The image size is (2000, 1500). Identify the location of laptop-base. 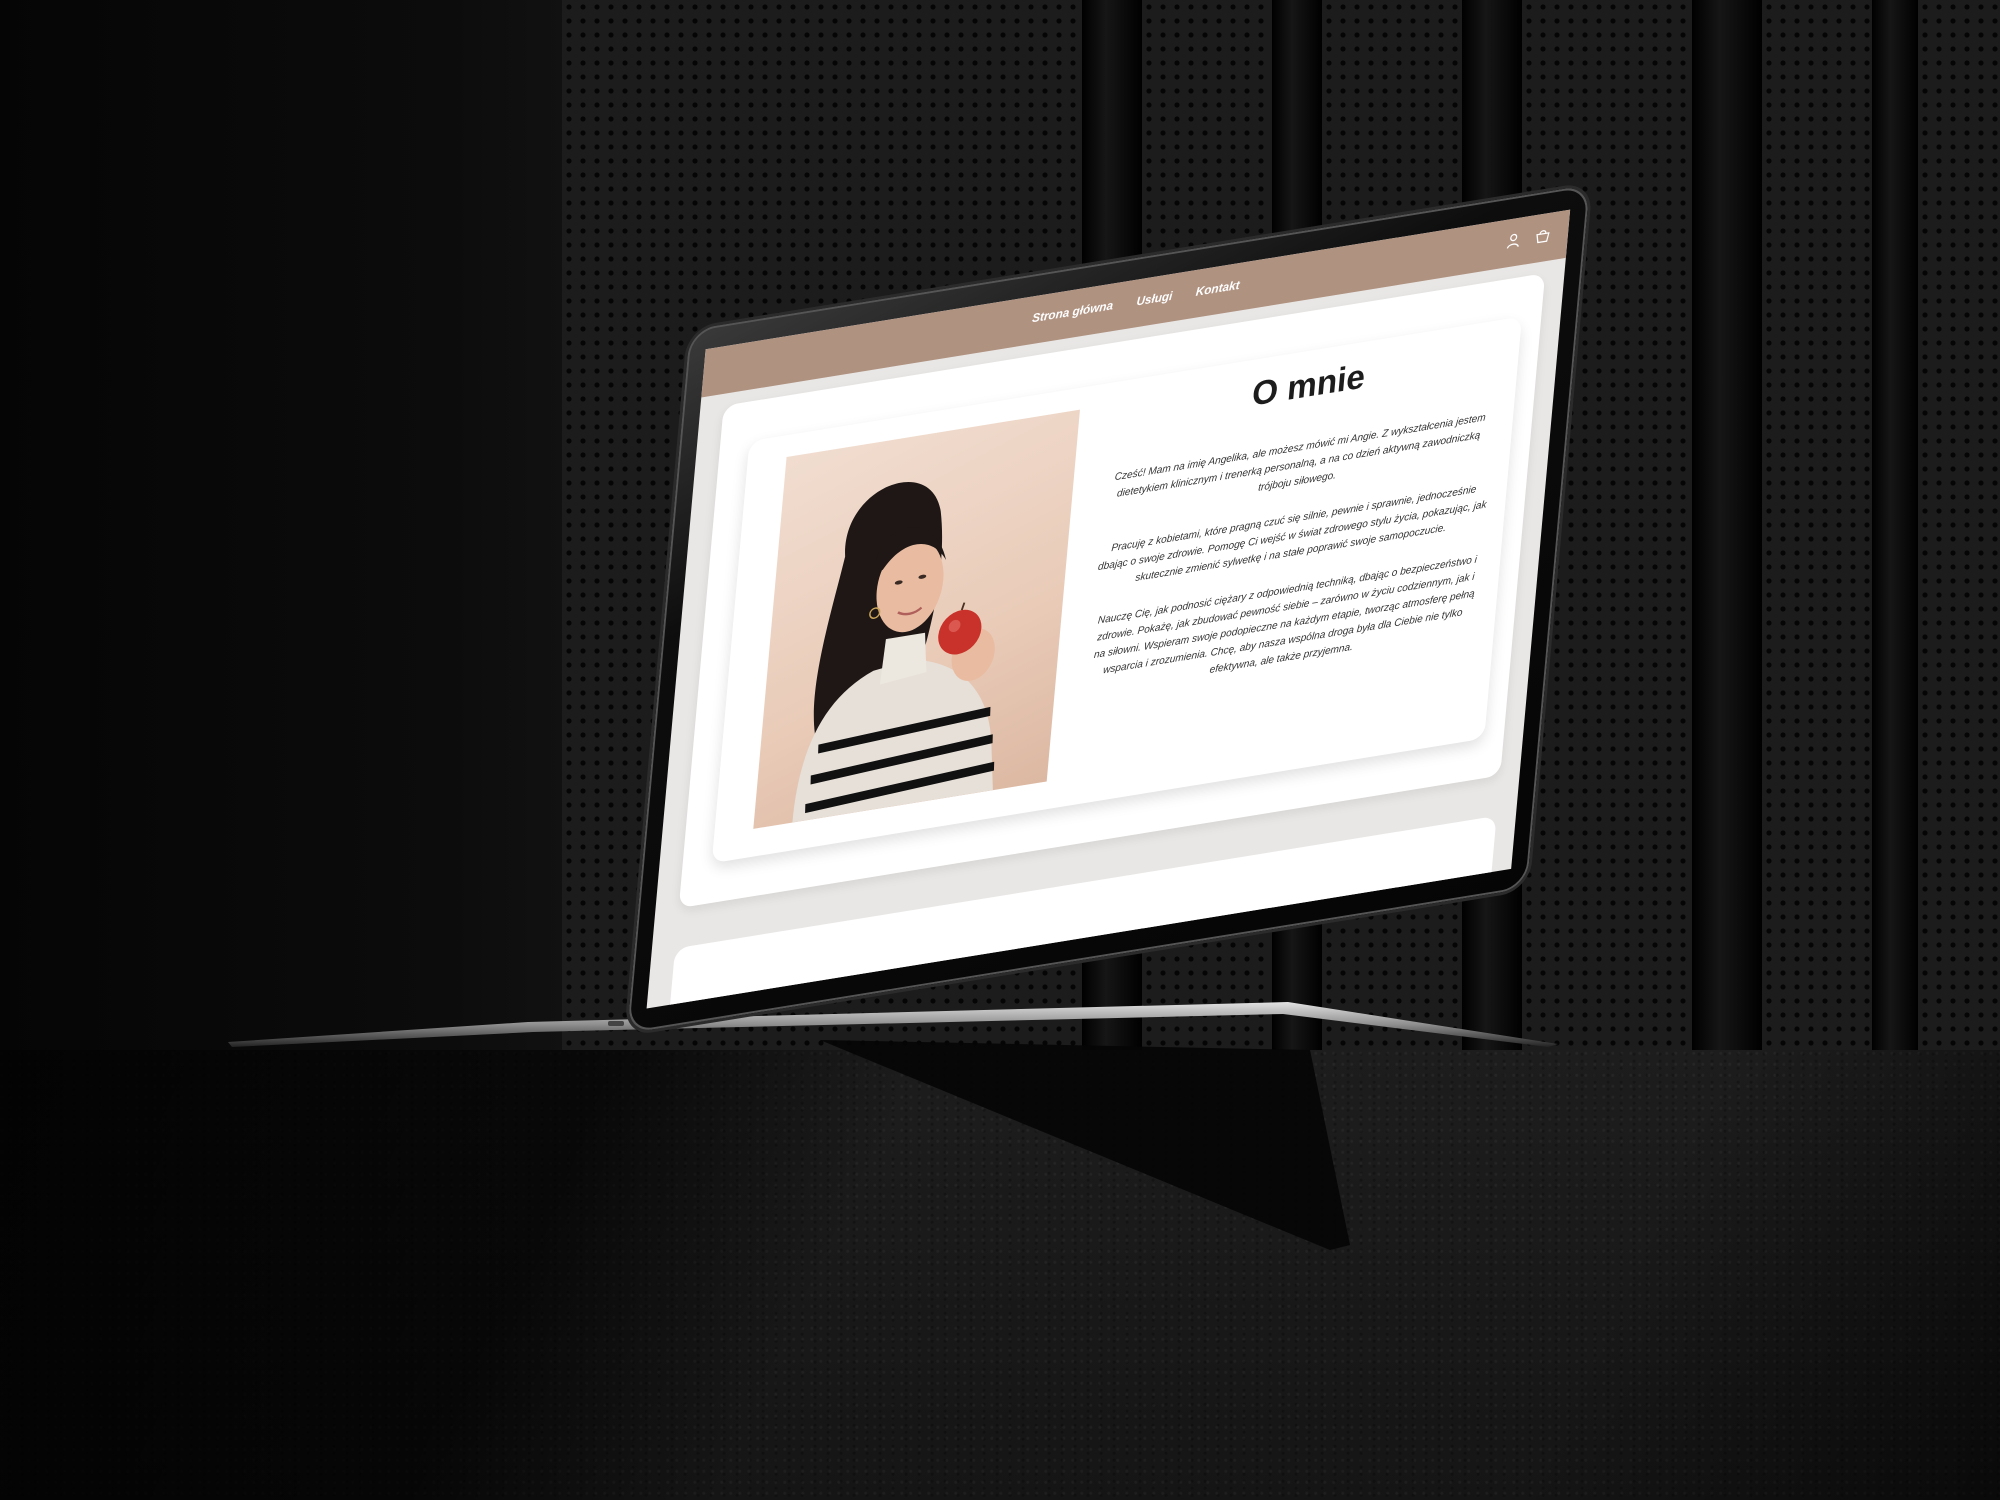
(893, 1024).